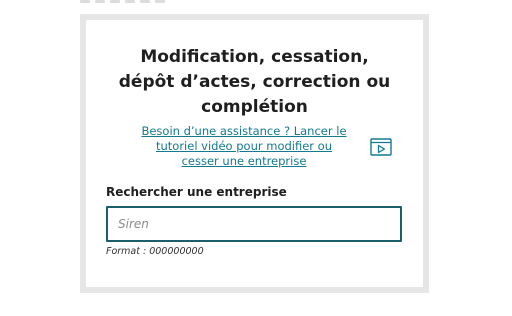 This screenshot has width=512, height=316. I want to click on card-title-line: dépôt d’actes, correction ou, so click(254, 82).